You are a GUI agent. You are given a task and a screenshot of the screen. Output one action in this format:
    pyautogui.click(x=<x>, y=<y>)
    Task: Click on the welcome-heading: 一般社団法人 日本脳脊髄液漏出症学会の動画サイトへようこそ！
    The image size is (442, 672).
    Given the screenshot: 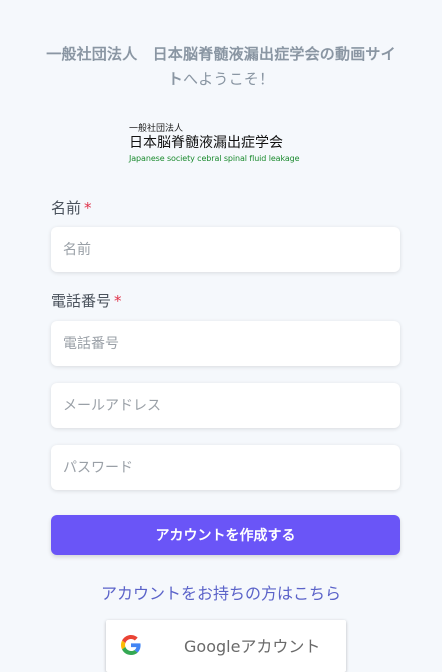 What is the action you would take?
    pyautogui.click(x=221, y=67)
    